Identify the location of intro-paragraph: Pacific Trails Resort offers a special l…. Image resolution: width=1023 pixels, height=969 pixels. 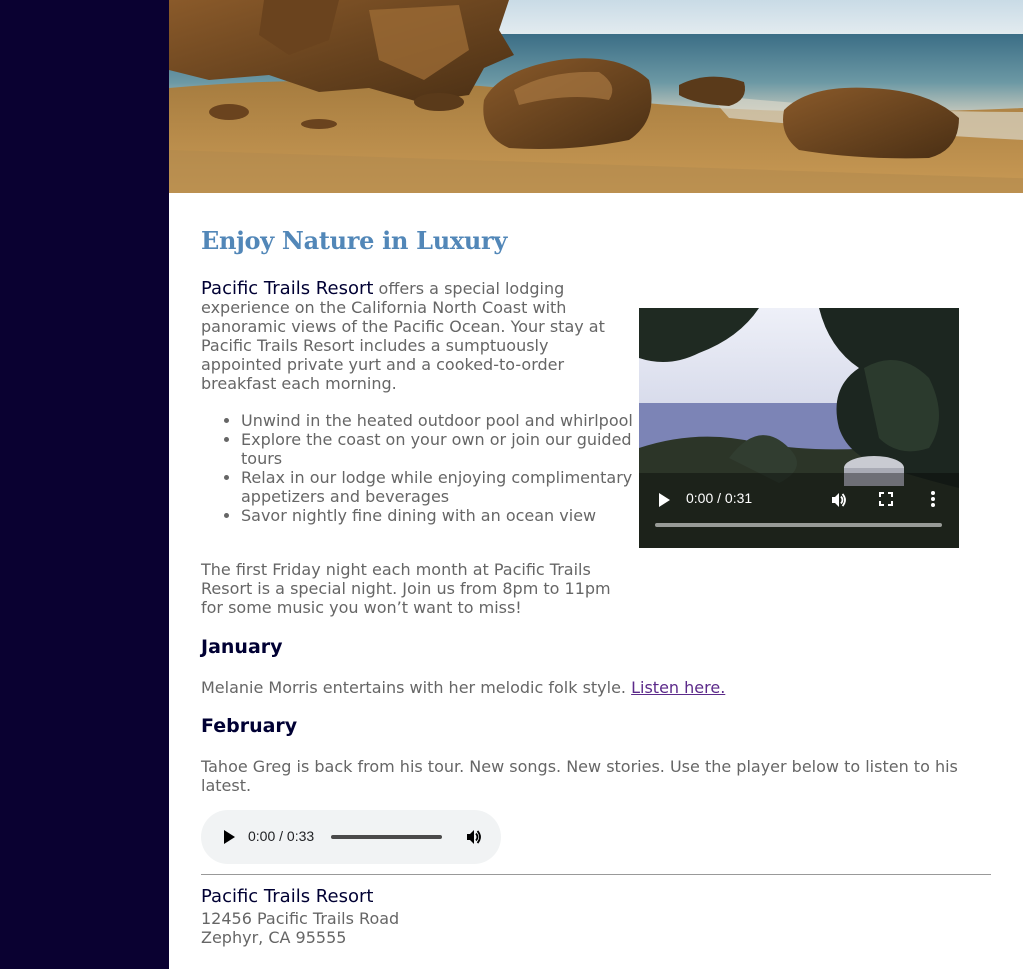
(406, 336).